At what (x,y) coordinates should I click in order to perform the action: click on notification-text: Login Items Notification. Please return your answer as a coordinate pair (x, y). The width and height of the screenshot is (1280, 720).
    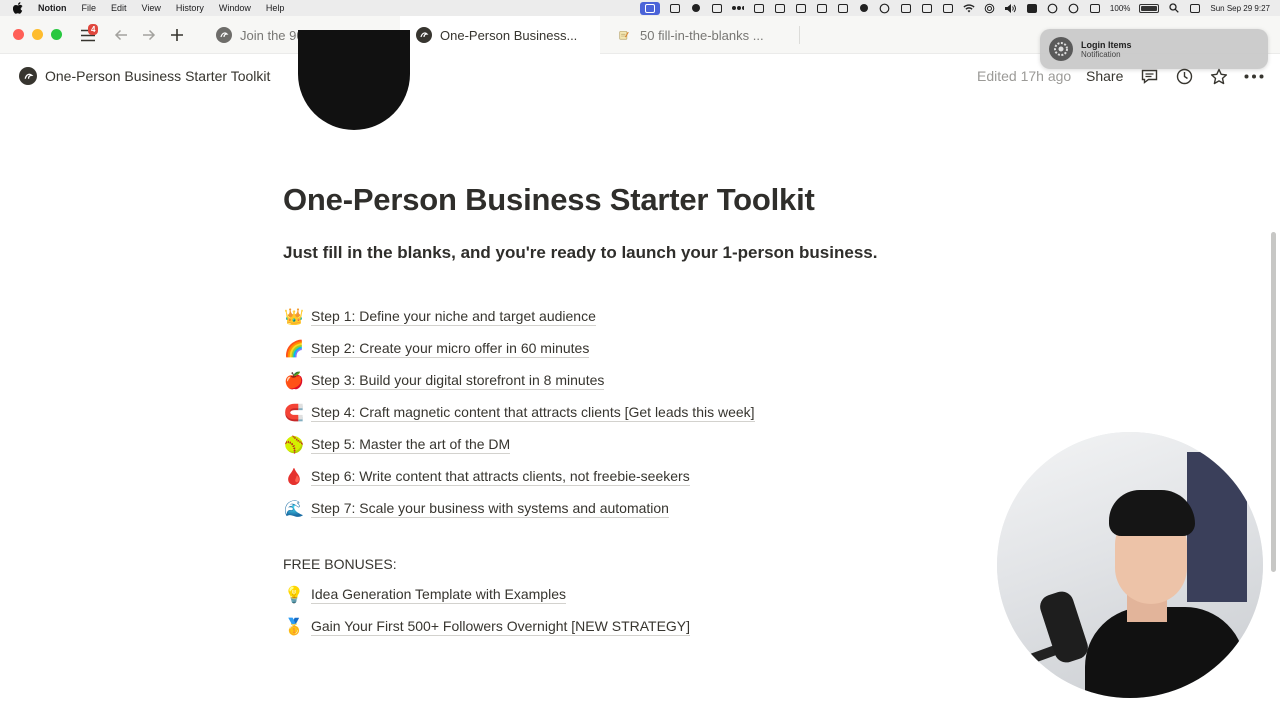
    Looking at the image, I should click on (1106, 49).